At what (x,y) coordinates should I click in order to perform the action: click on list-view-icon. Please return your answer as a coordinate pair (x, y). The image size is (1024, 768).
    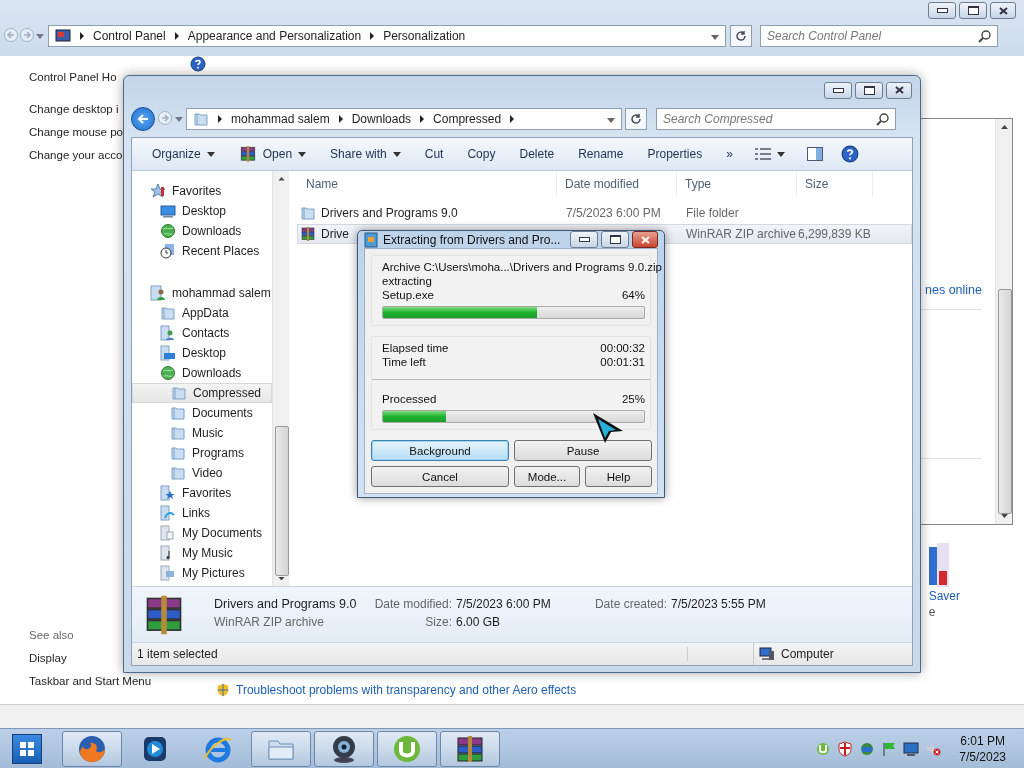
    Looking at the image, I should click on (762, 154).